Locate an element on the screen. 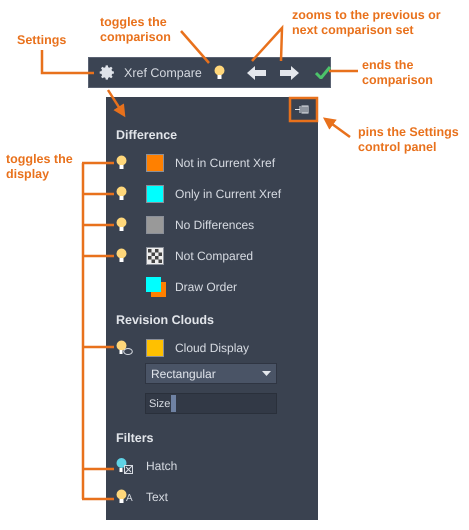 The image size is (469, 530). row-label: Text is located at coordinates (157, 497).